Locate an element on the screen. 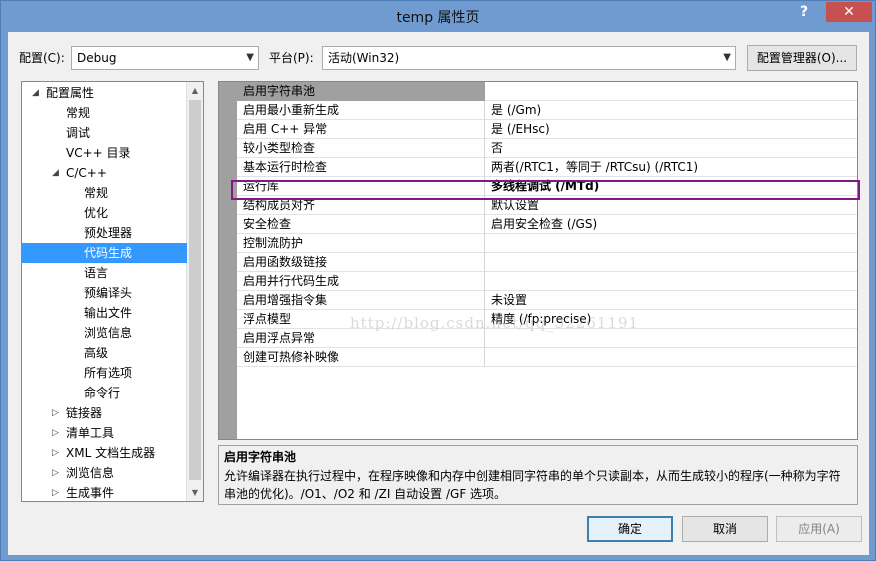 The height and width of the screenshot is (561, 876). property-row: 安全检查 启用安全检查 (/GS) is located at coordinates (547, 224).